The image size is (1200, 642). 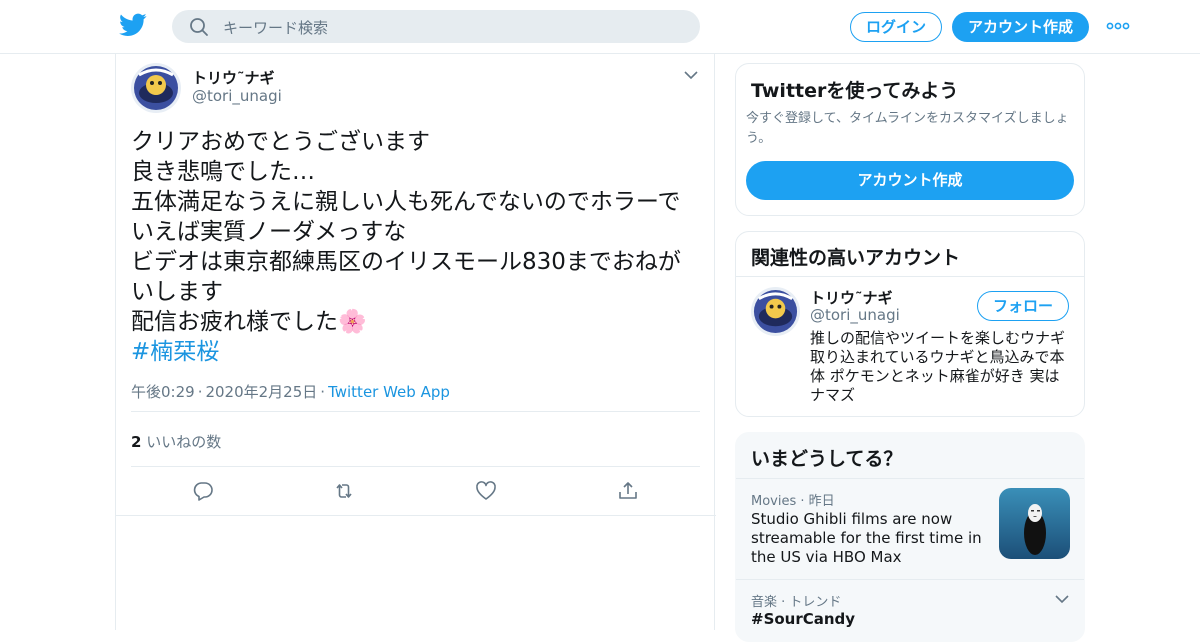 I want to click on search-icon, so click(x=199, y=27).